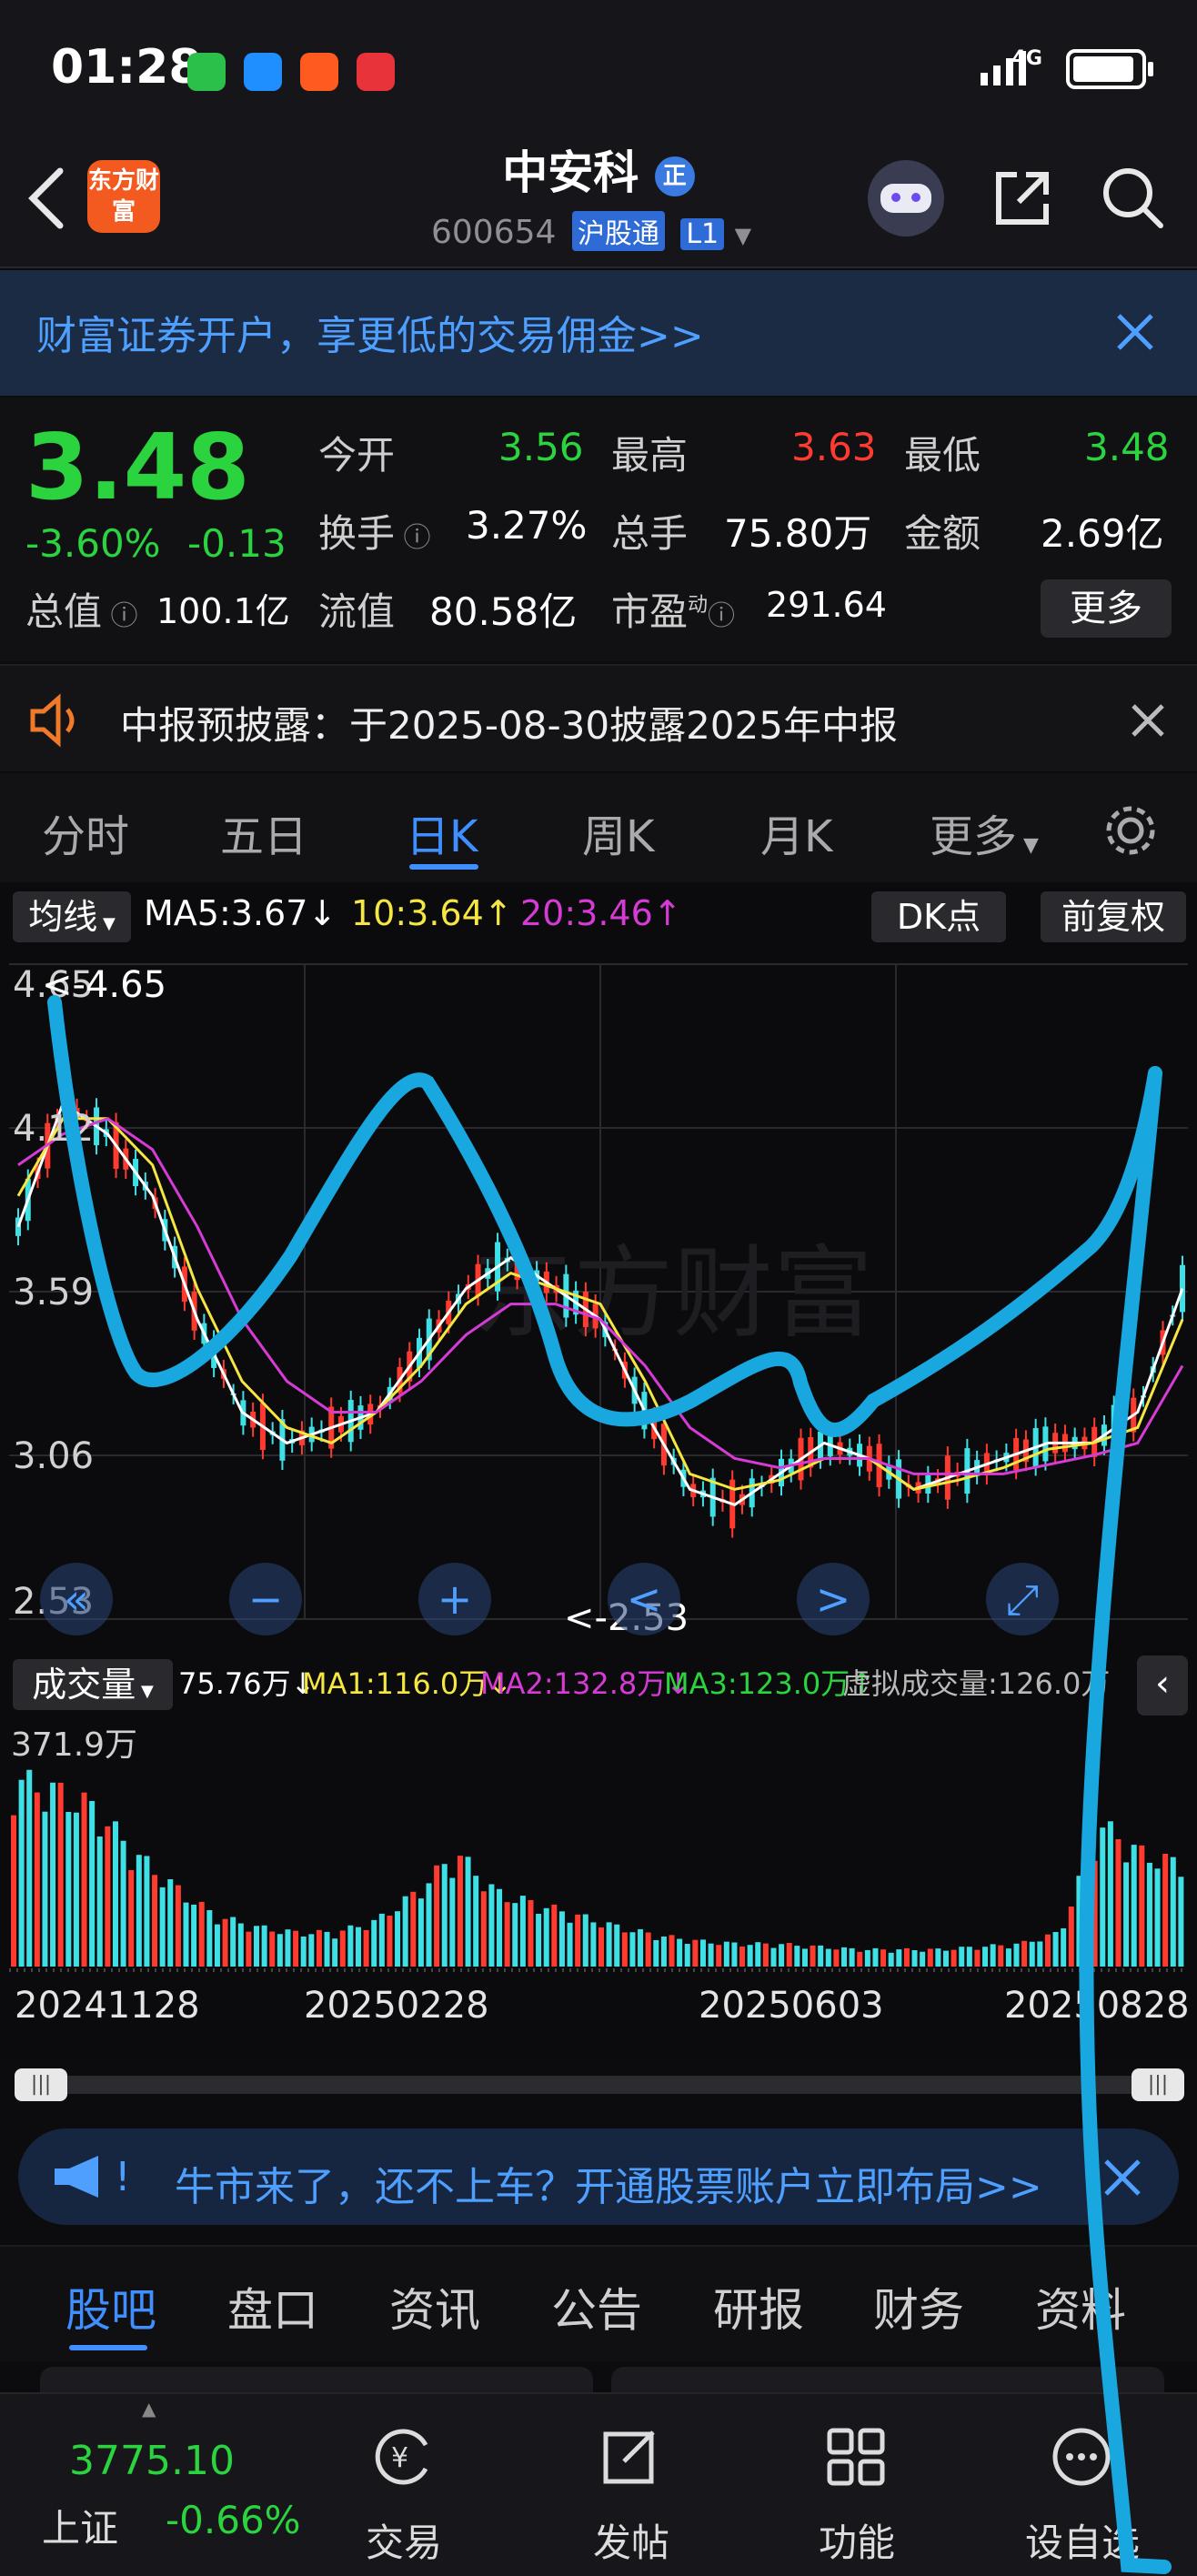 The height and width of the screenshot is (2576, 1197). What do you see at coordinates (265, 1599) in the screenshot?
I see `zoom-out-button: −` at bounding box center [265, 1599].